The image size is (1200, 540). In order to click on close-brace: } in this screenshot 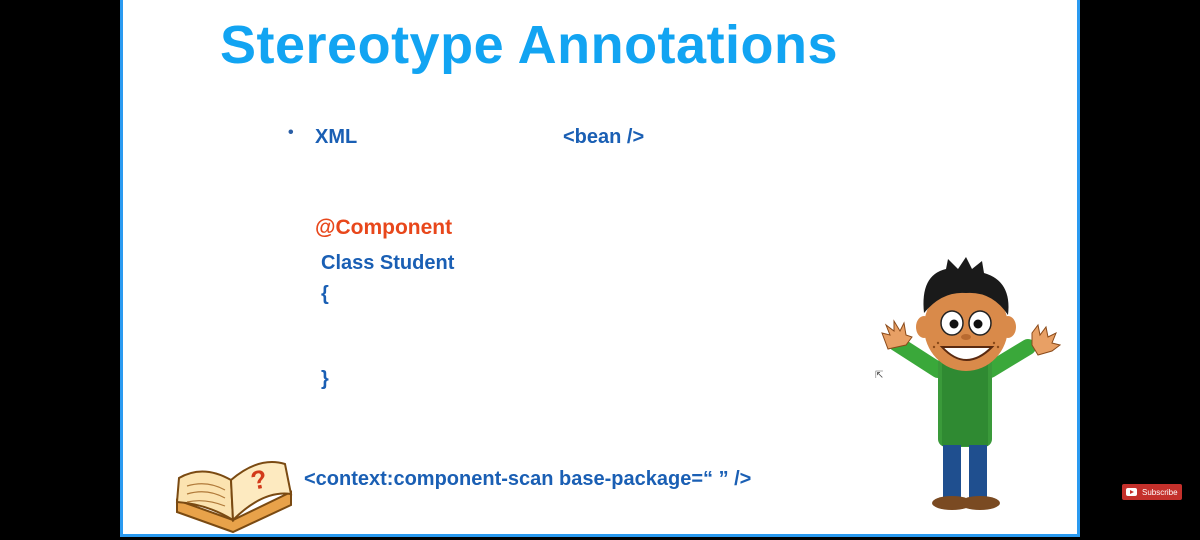, I will do `click(325, 379)`.